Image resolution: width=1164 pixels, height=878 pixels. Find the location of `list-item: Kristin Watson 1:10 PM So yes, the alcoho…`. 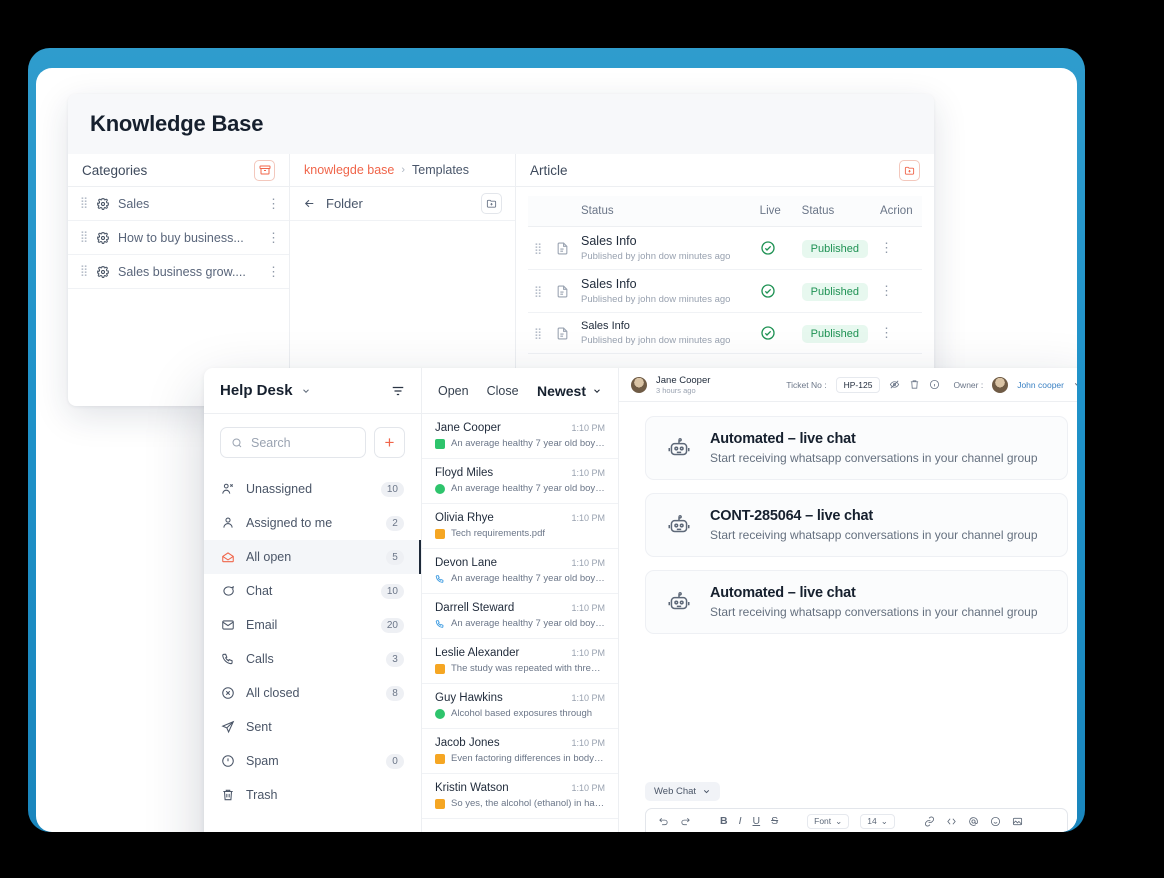

list-item: Kristin Watson 1:10 PM So yes, the alcoho… is located at coordinates (520, 796).